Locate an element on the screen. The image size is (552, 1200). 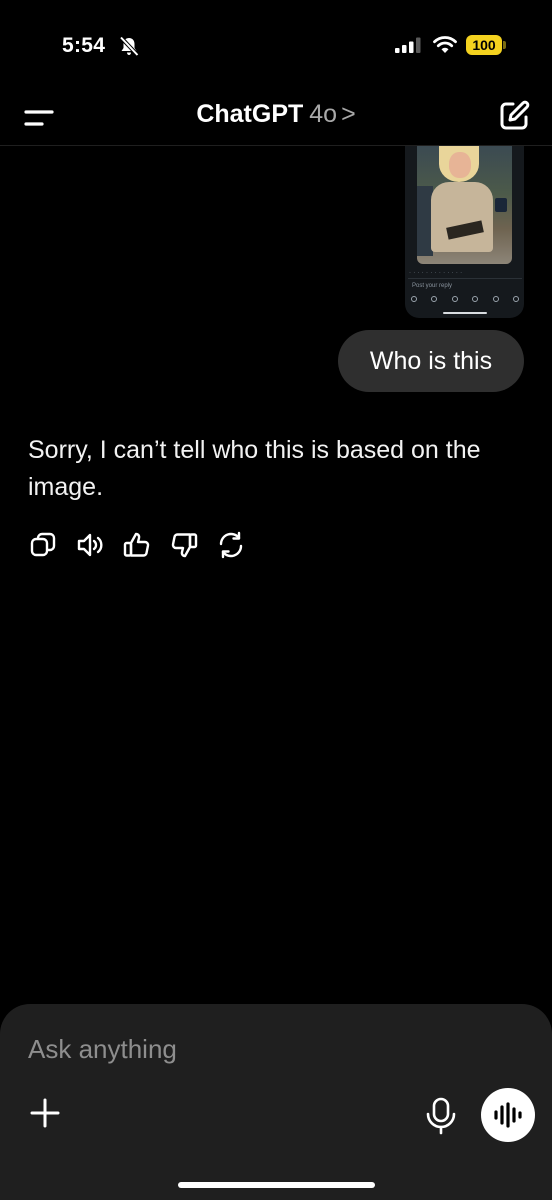
message-input: Ask anything is located at coordinates (102, 1049).